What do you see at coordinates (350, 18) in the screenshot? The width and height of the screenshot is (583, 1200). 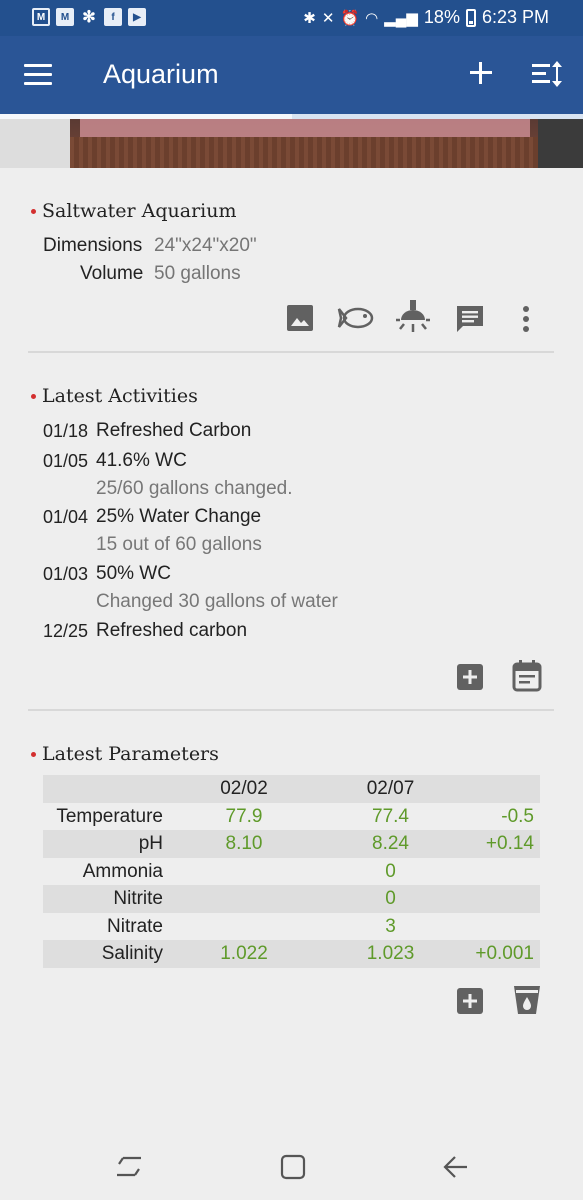 I see `alarm-icon: ⏰` at bounding box center [350, 18].